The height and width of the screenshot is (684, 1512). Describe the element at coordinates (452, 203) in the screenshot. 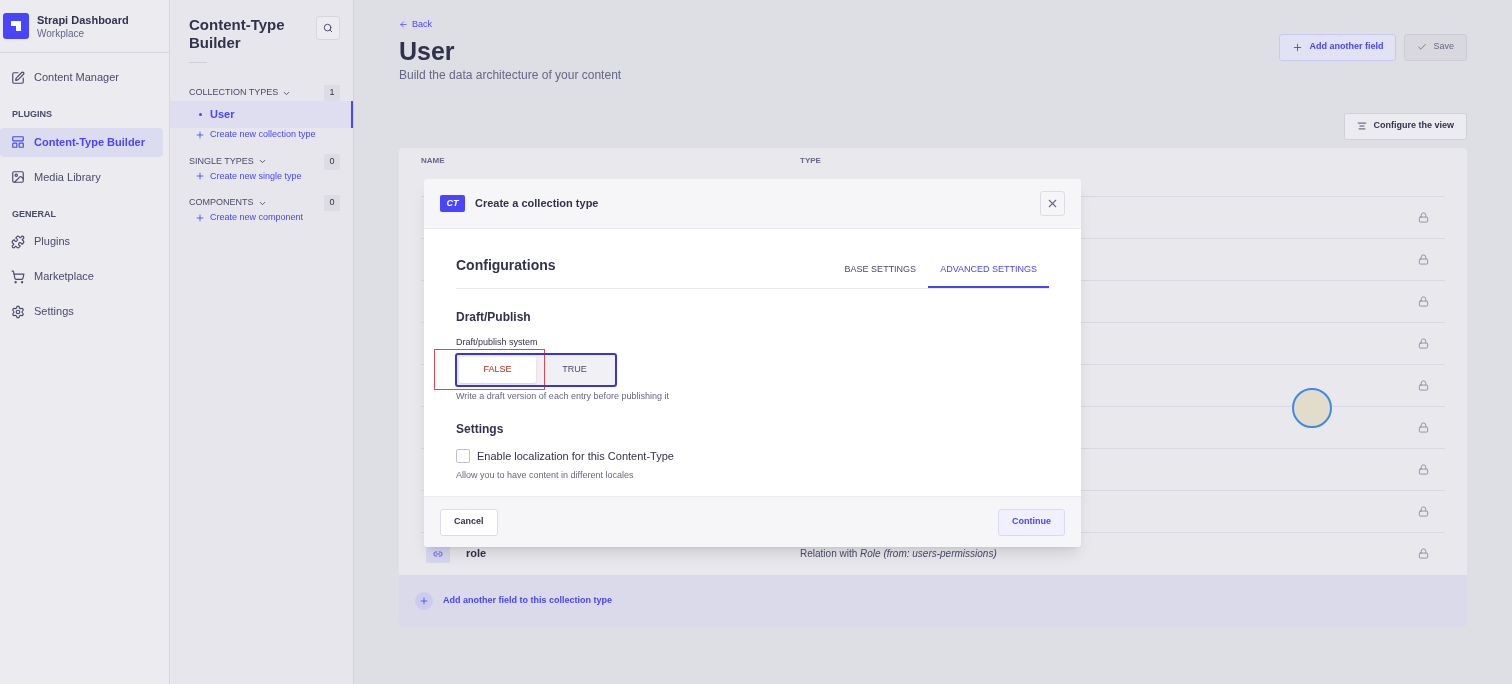

I see `type-badge: CT` at that location.